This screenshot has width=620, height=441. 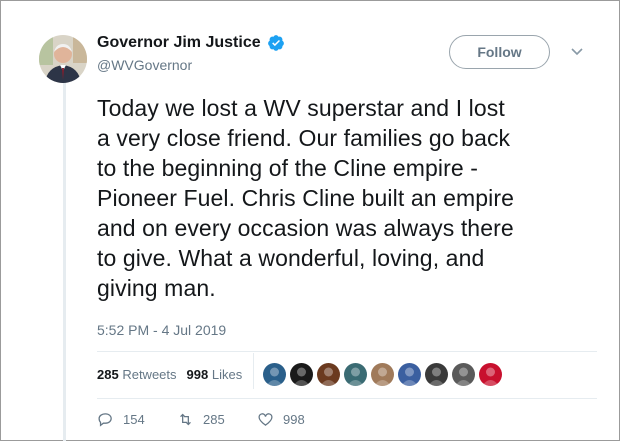 I want to click on like-action: 998, so click(x=297, y=419).